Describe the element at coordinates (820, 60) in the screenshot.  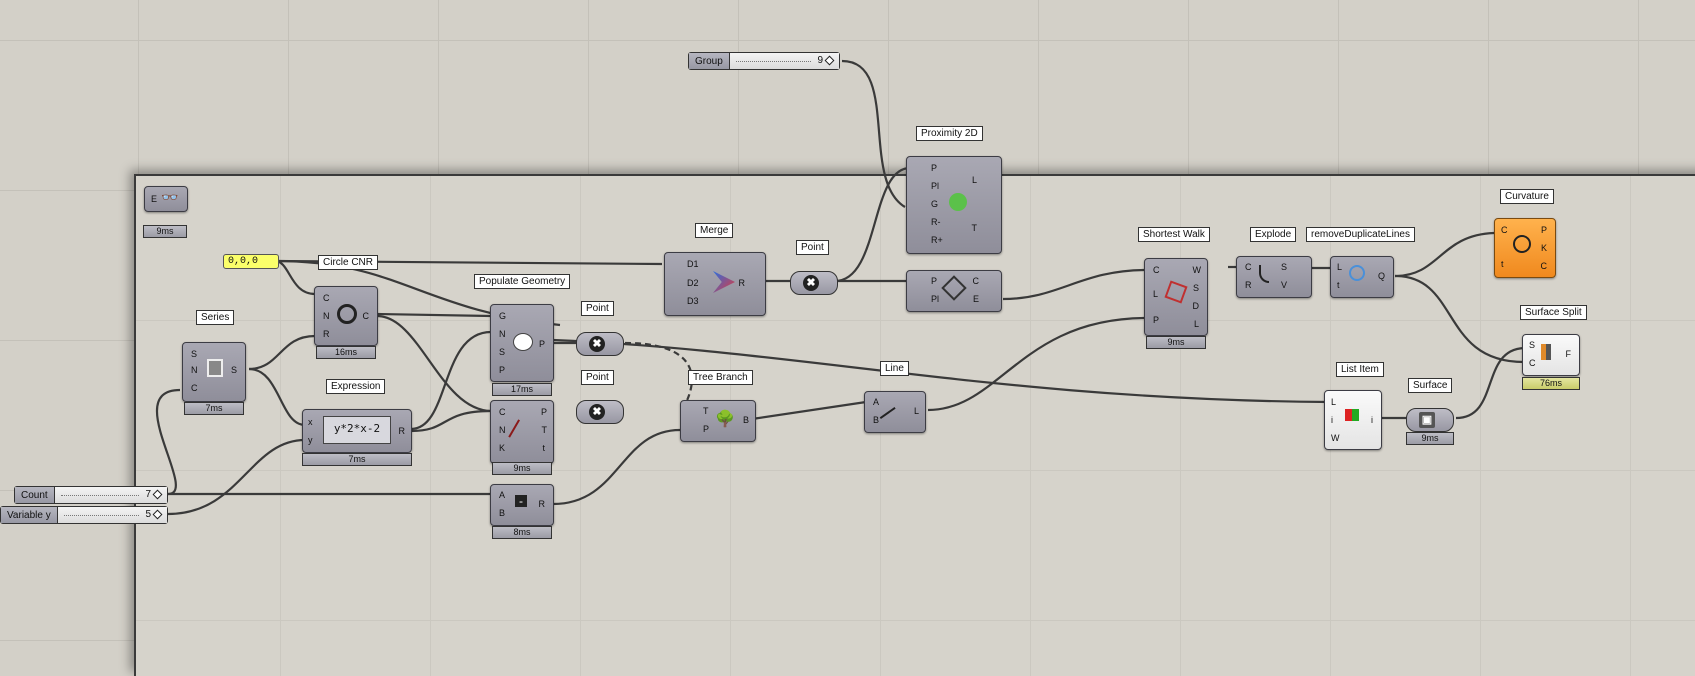
I see `slider-value: 9` at that location.